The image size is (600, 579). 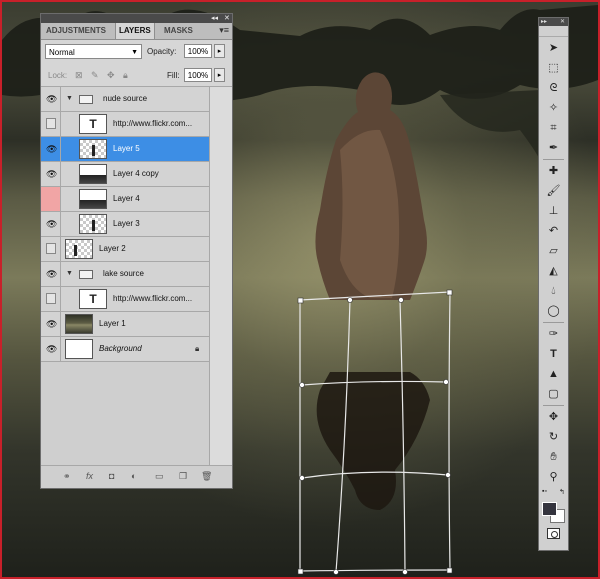 What do you see at coordinates (219, 75) in the screenshot?
I see `fill-slider-button: ▸` at bounding box center [219, 75].